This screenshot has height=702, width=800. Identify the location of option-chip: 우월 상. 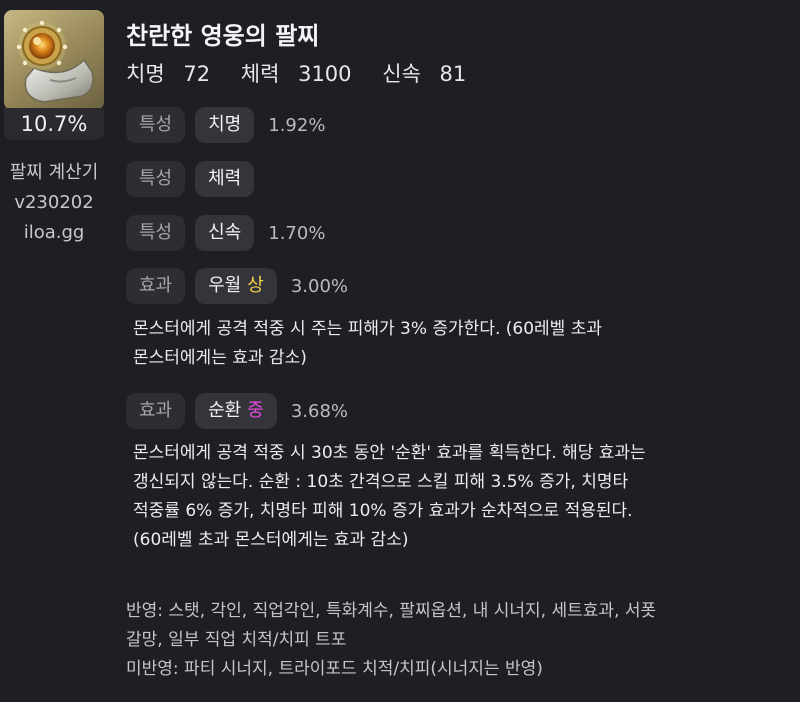
(236, 286).